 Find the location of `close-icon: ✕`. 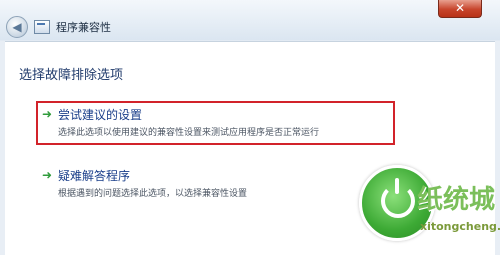

close-icon: ✕ is located at coordinates (460, 8).